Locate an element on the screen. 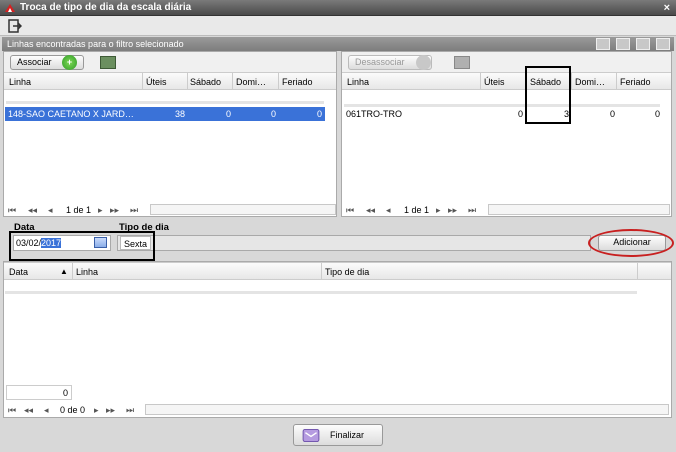 The image size is (676, 452). col-sabado: Sábado is located at coordinates (205, 82).